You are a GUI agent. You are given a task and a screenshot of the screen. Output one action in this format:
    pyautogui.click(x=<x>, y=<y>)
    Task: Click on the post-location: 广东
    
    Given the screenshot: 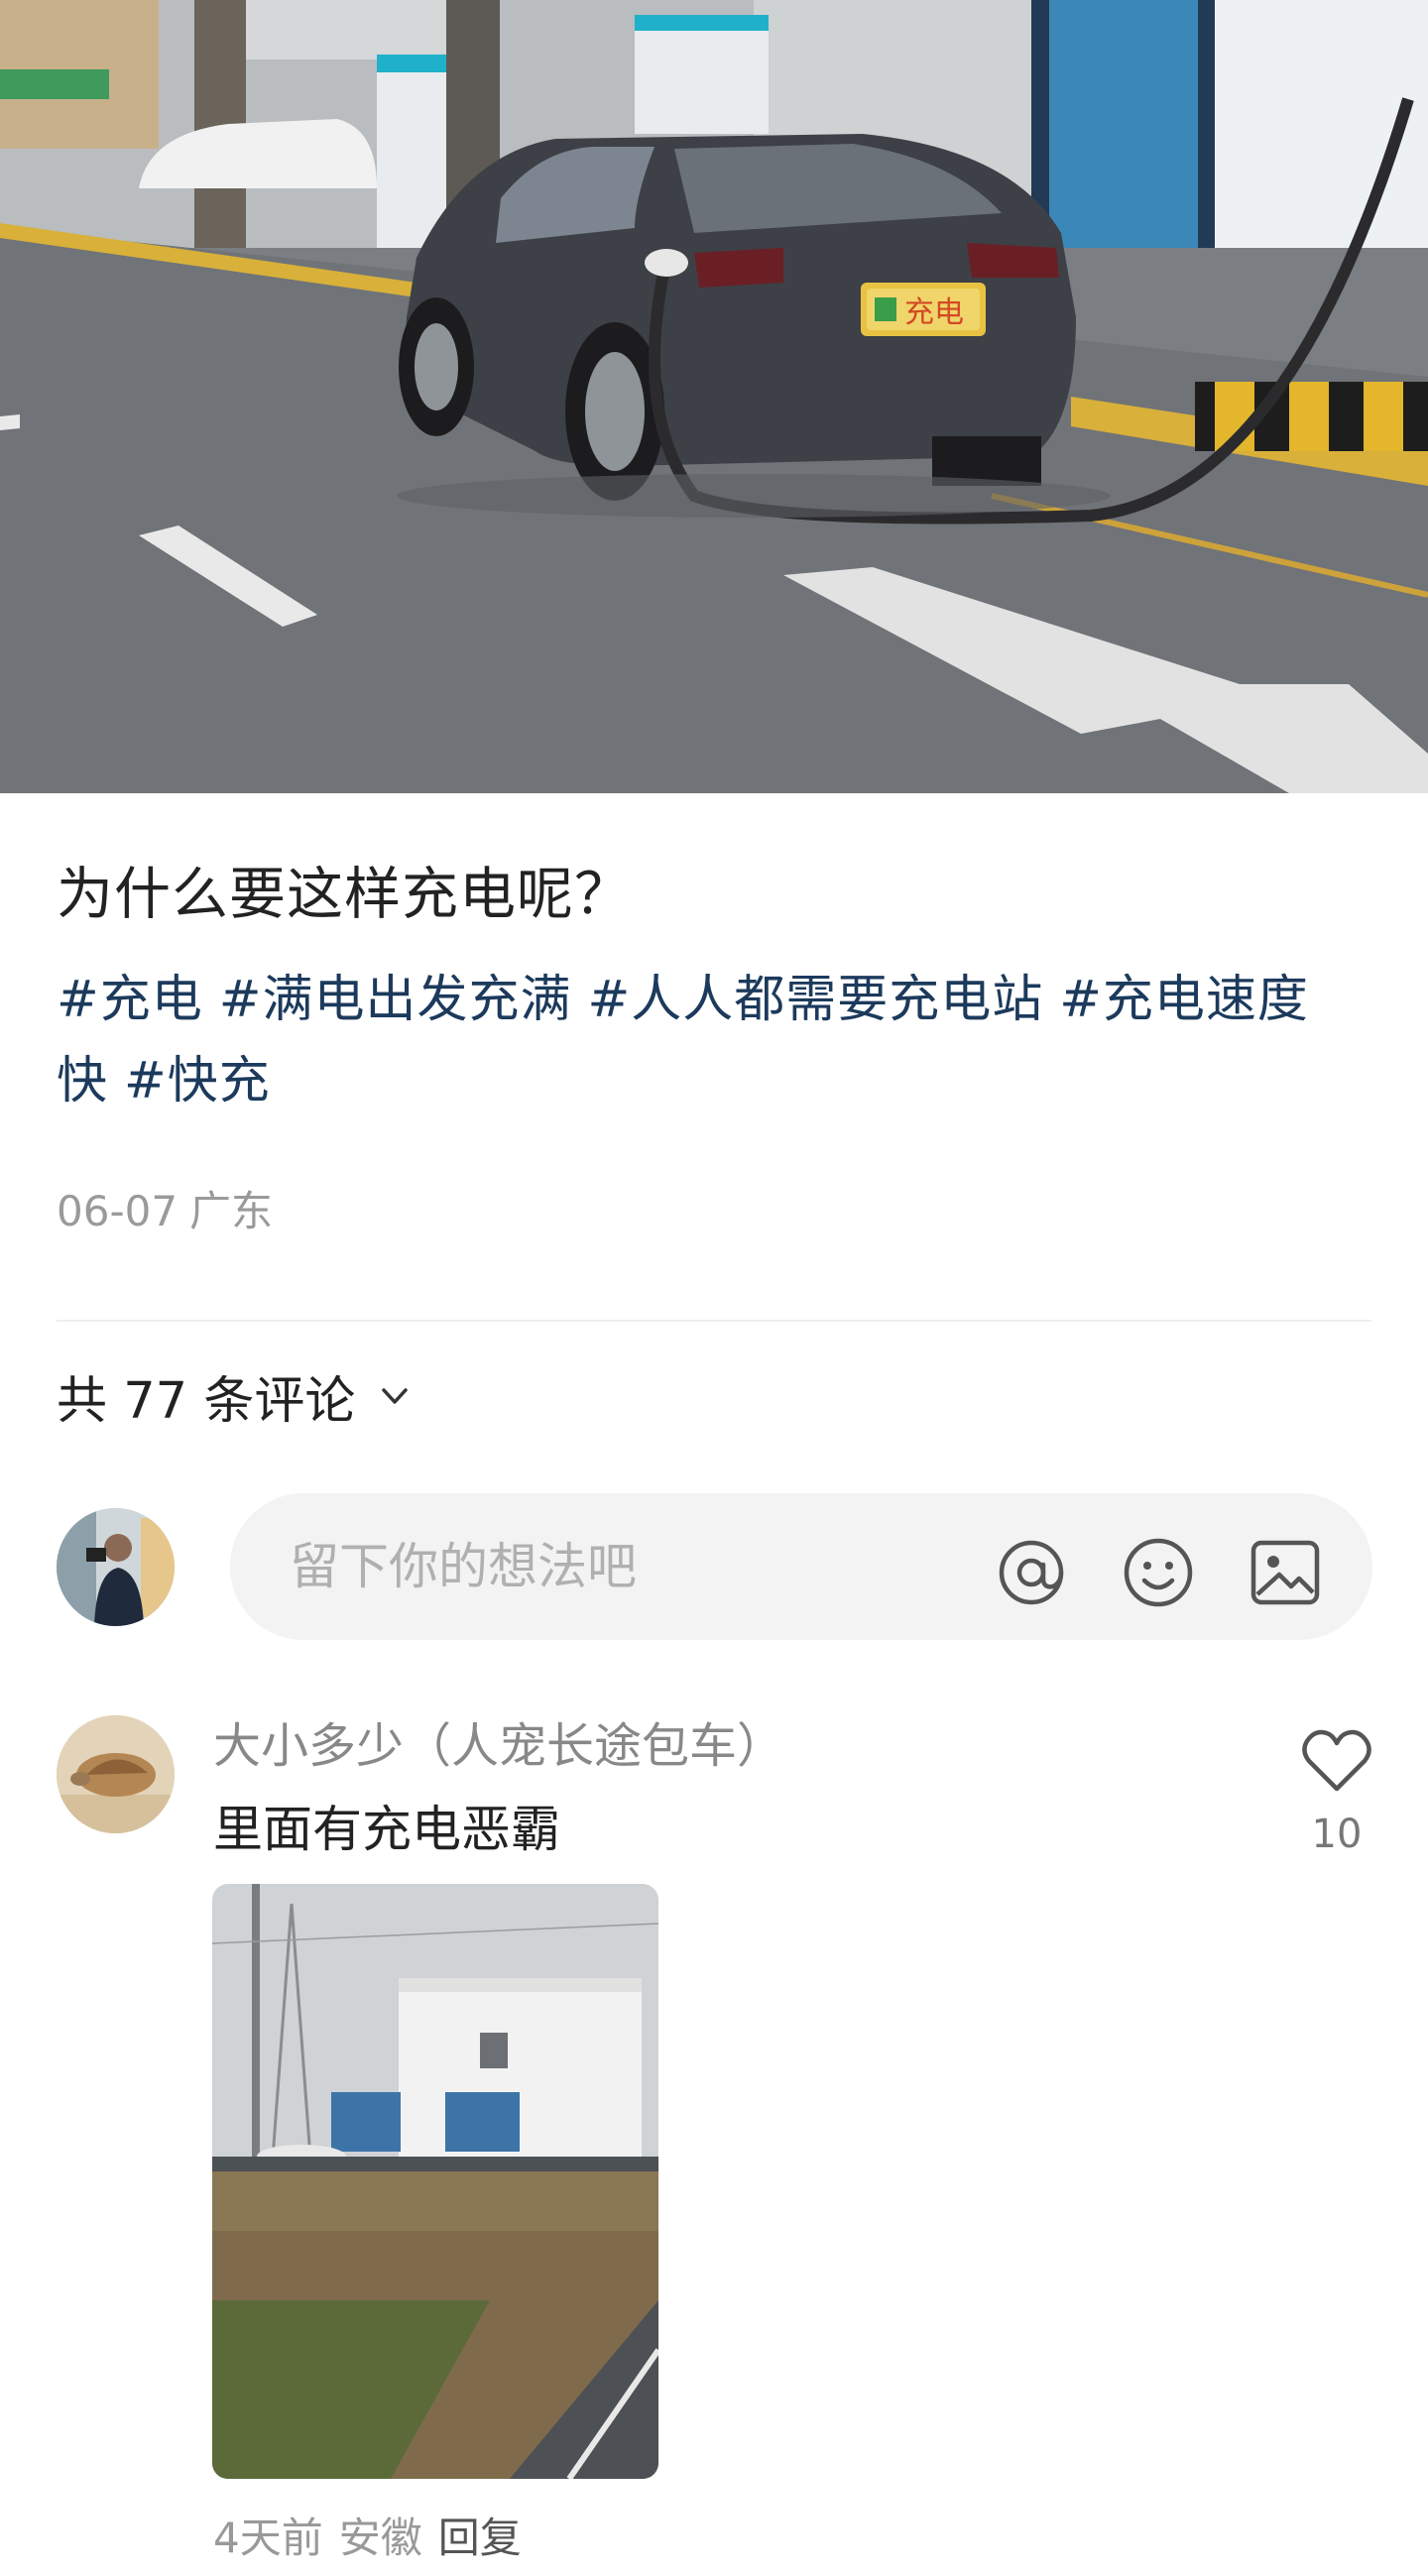 What is the action you would take?
    pyautogui.click(x=231, y=1211)
    